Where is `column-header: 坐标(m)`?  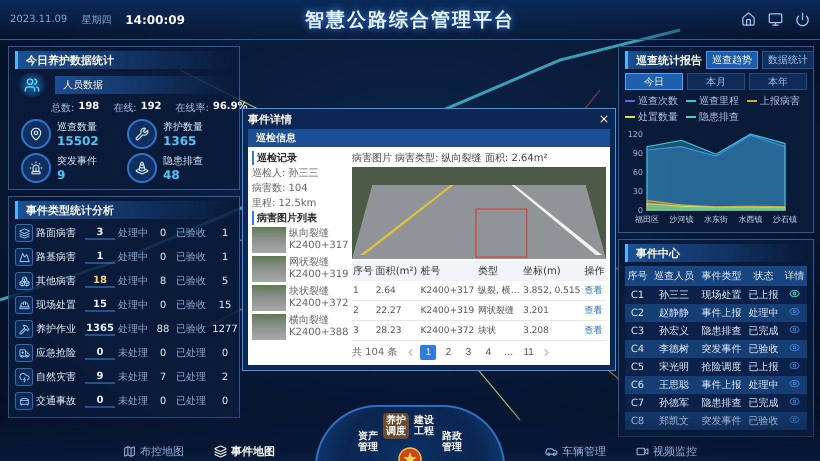 column-header: 坐标(m) is located at coordinates (553, 271).